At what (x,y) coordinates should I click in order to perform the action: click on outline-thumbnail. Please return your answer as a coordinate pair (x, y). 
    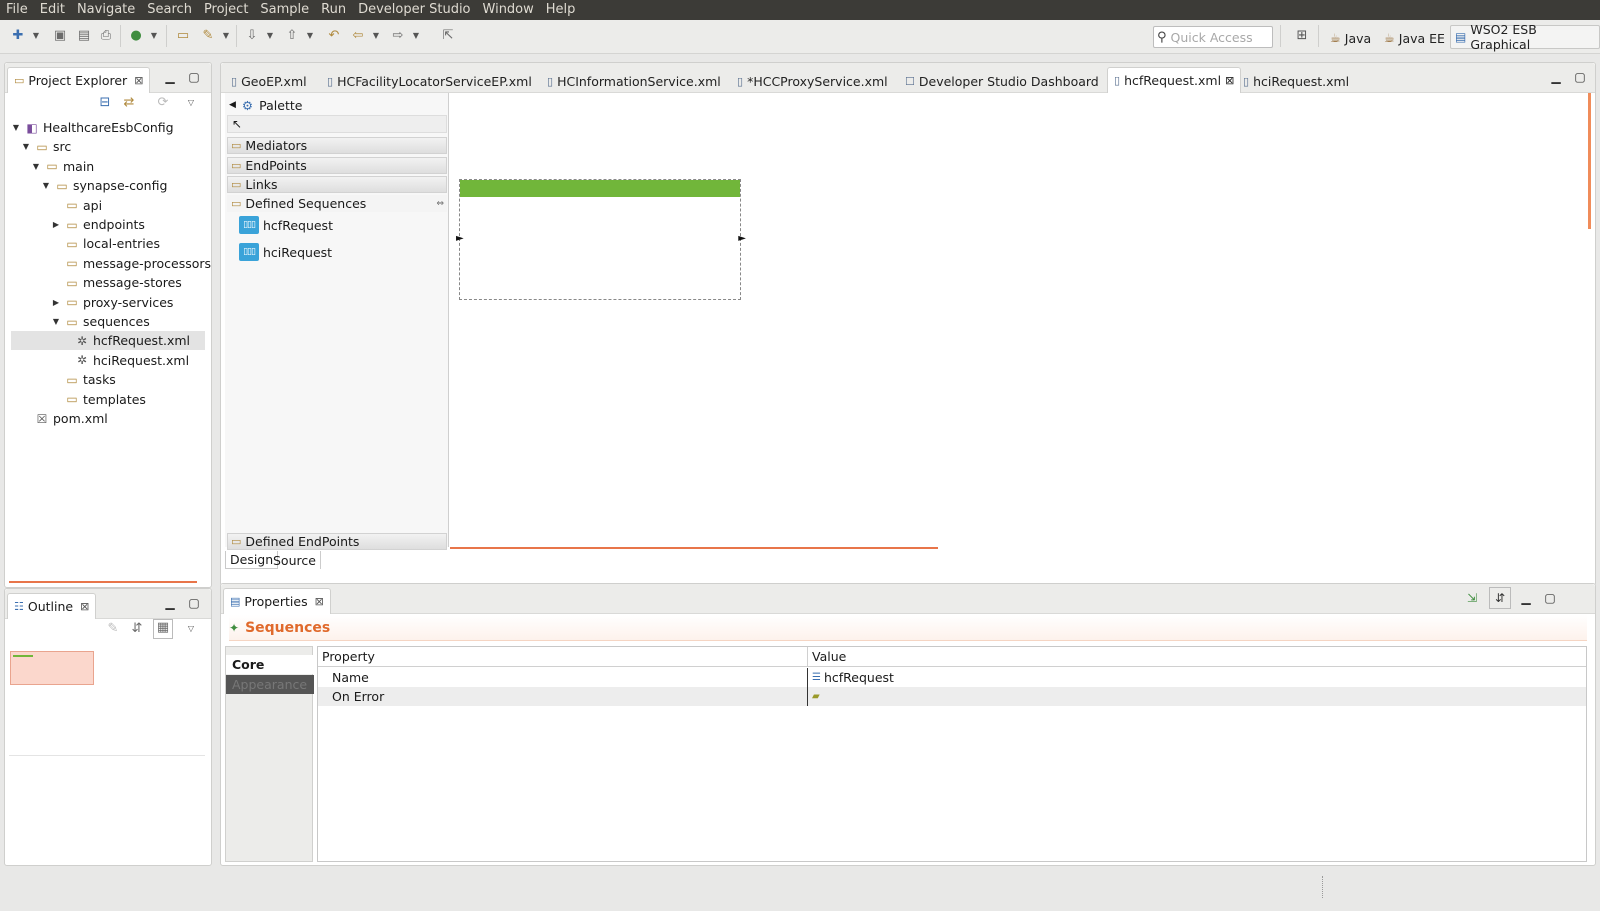
    Looking at the image, I should click on (52, 668).